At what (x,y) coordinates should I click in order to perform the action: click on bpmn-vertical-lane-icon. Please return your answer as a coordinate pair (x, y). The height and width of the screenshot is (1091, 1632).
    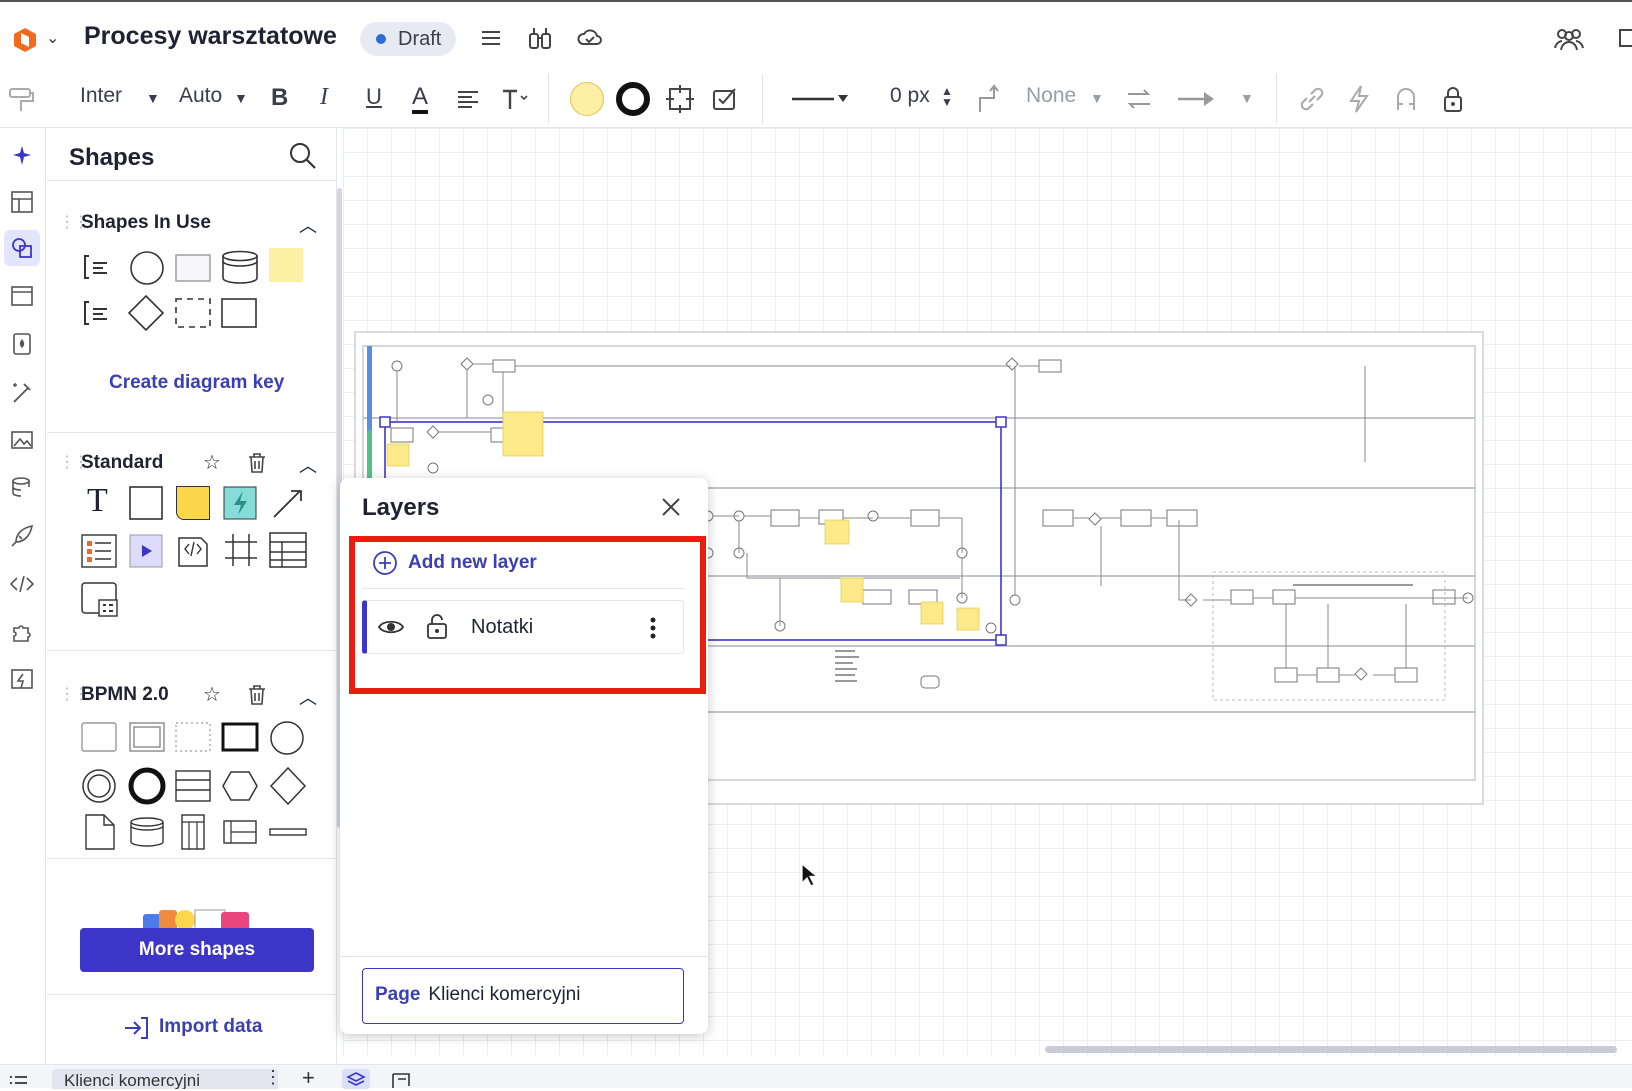
    Looking at the image, I should click on (193, 832).